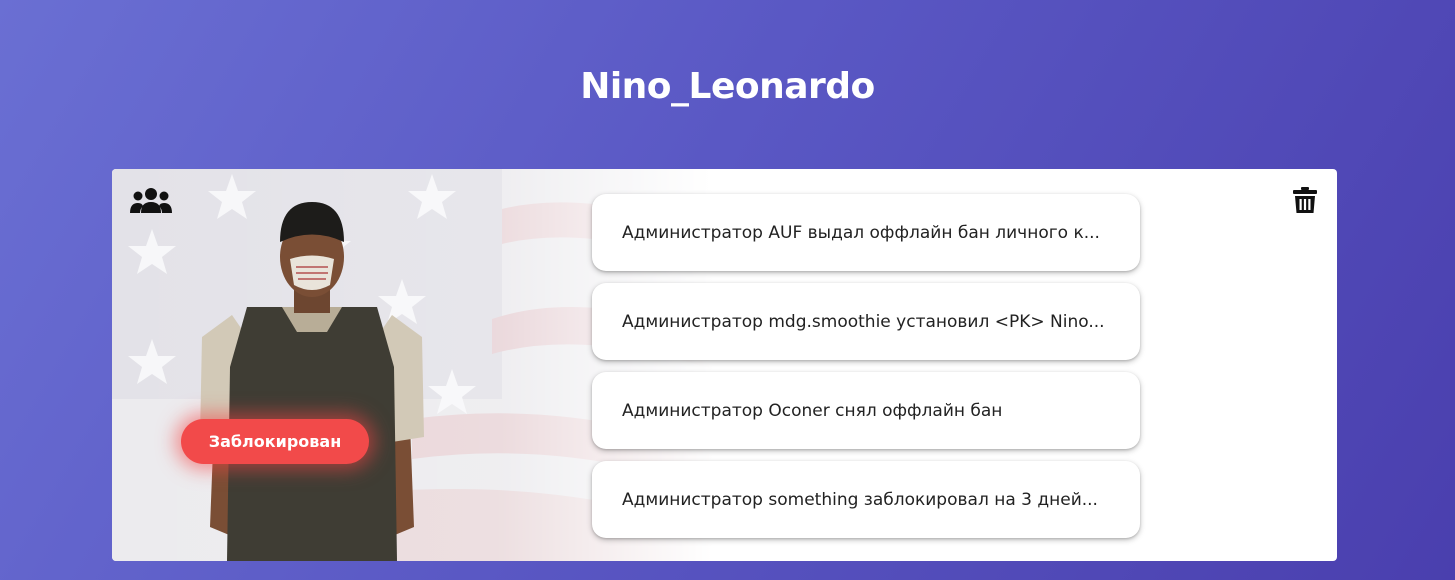  What do you see at coordinates (1305, 200) in the screenshot?
I see `trash-icon` at bounding box center [1305, 200].